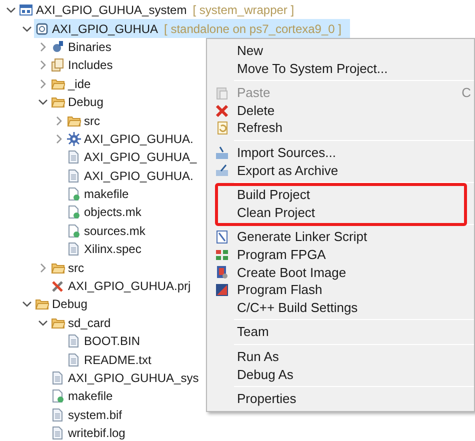 The width and height of the screenshot is (475, 441). What do you see at coordinates (85, 47) in the screenshot?
I see `tree-item: Binaries` at bounding box center [85, 47].